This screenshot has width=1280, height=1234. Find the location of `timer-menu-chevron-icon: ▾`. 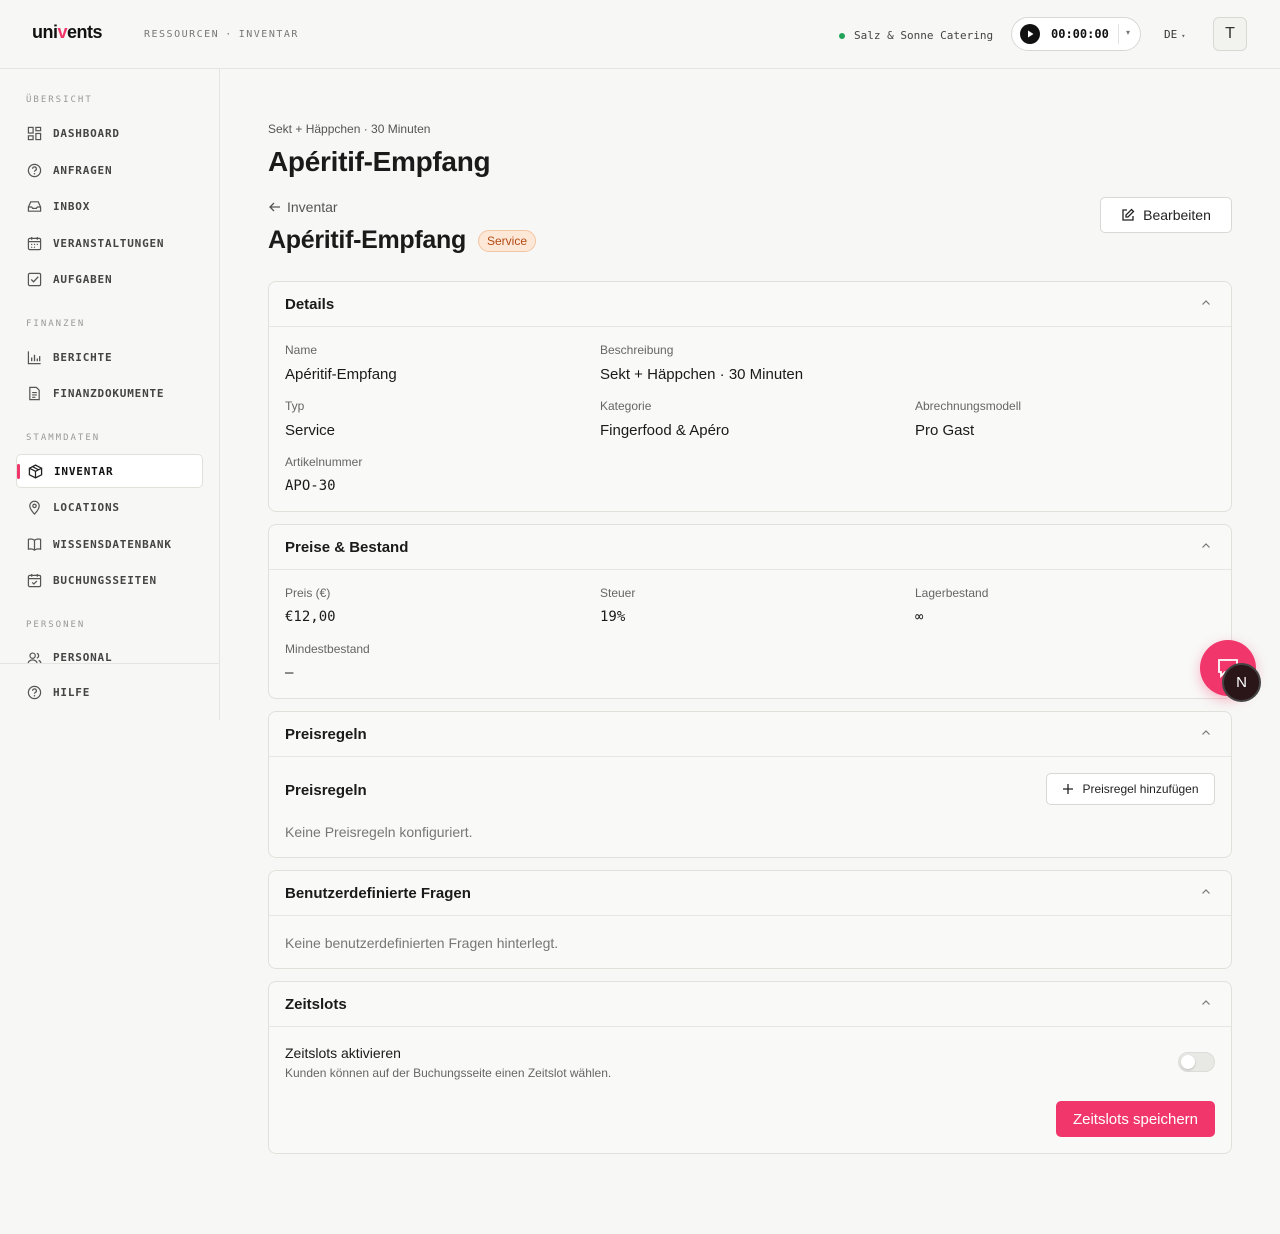

timer-menu-chevron-icon: ▾ is located at coordinates (1128, 32).